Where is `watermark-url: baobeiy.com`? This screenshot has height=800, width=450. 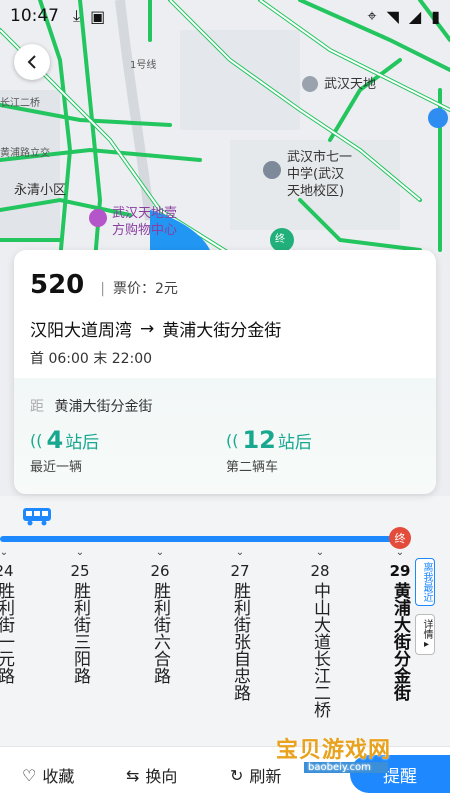 watermark-url: baobeiy.com is located at coordinates (346, 767).